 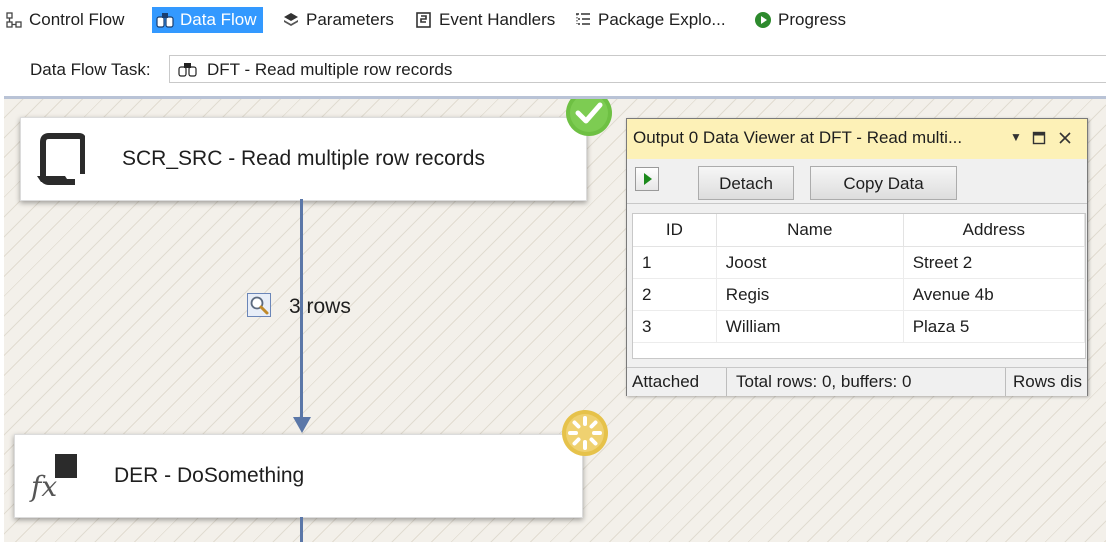 I want to click on data-flow-task-dropdown: DFT - Read multiple row records, so click(x=637, y=69).